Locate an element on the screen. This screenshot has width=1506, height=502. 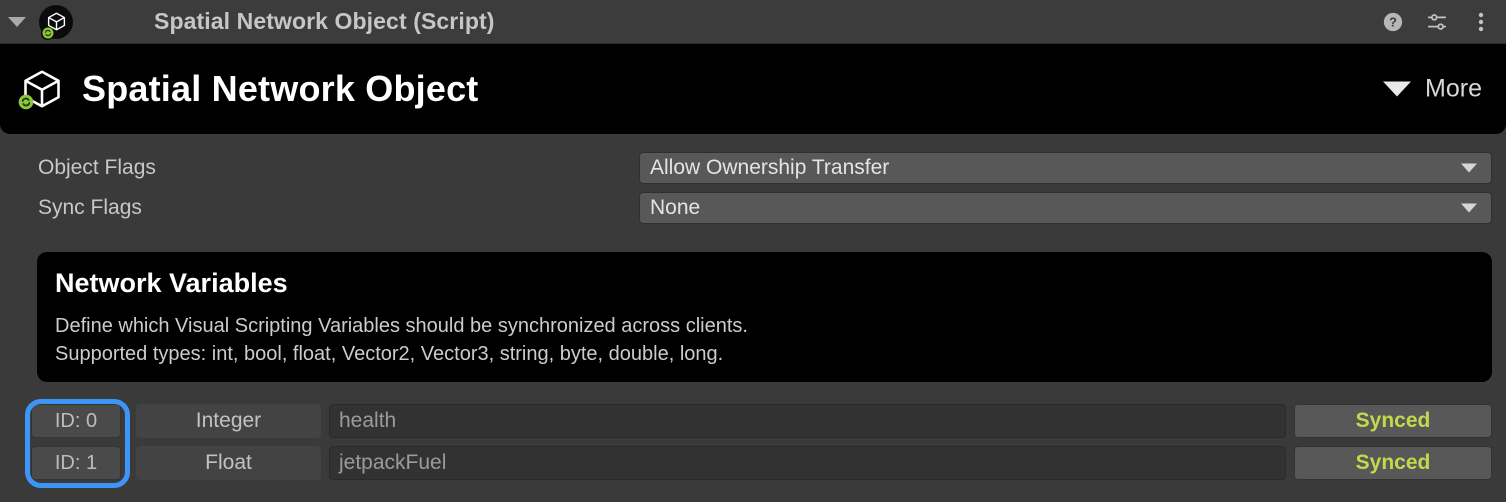
page-title: Spatial Network Object is located at coordinates (280, 88).